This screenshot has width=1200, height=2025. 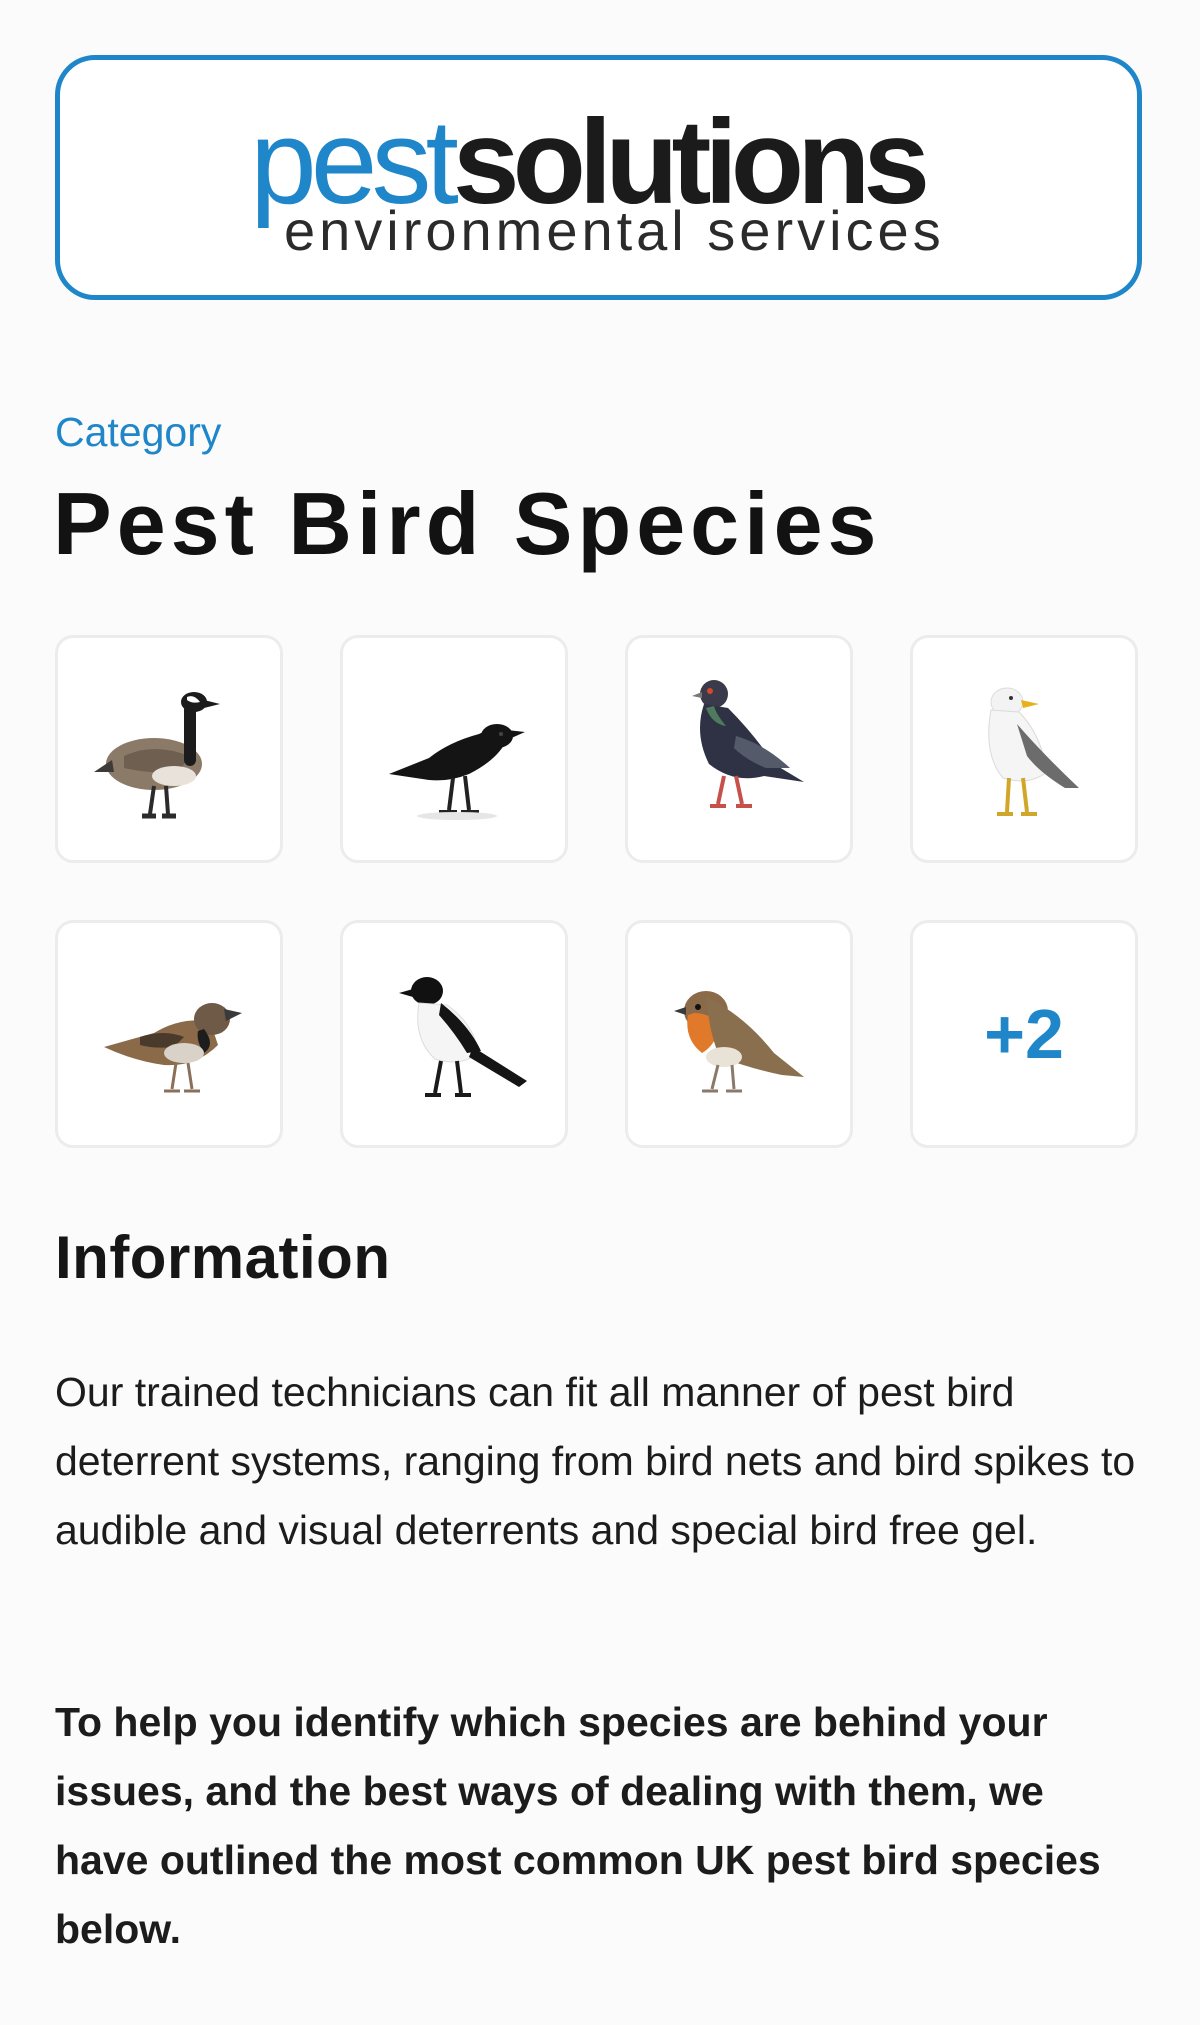 I want to click on species-tile-gull, so click(x=1024, y=749).